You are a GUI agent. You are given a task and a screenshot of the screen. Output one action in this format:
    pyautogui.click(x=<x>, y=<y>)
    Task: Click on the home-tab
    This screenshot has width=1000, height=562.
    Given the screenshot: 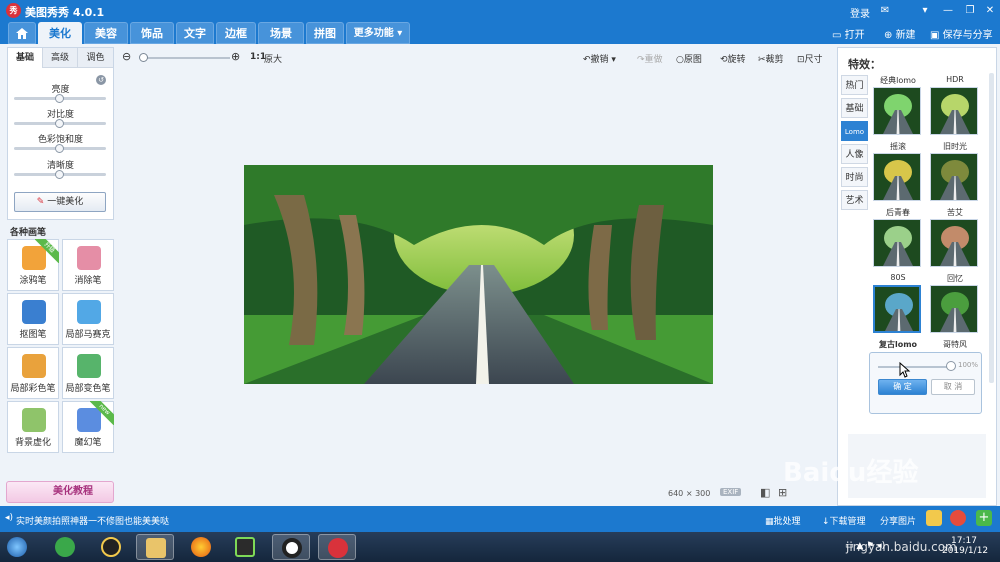 What is the action you would take?
    pyautogui.click(x=22, y=33)
    